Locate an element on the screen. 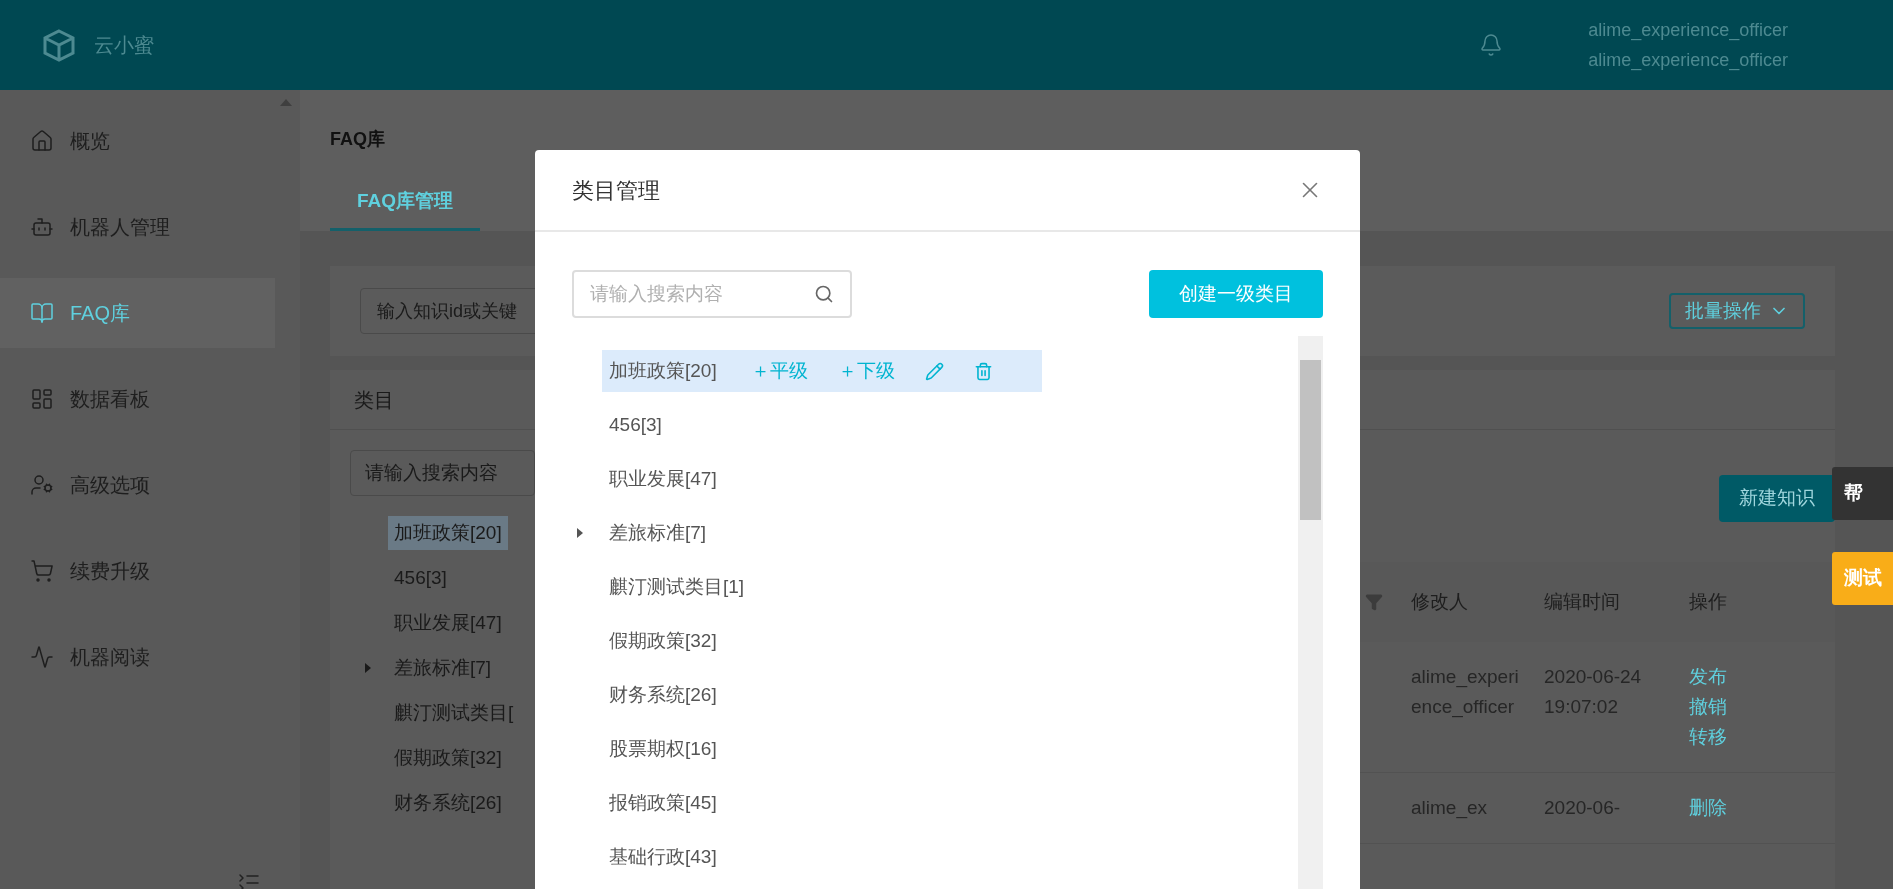 The height and width of the screenshot is (889, 1893). category-item: 职业发展[47] is located at coordinates (448, 623).